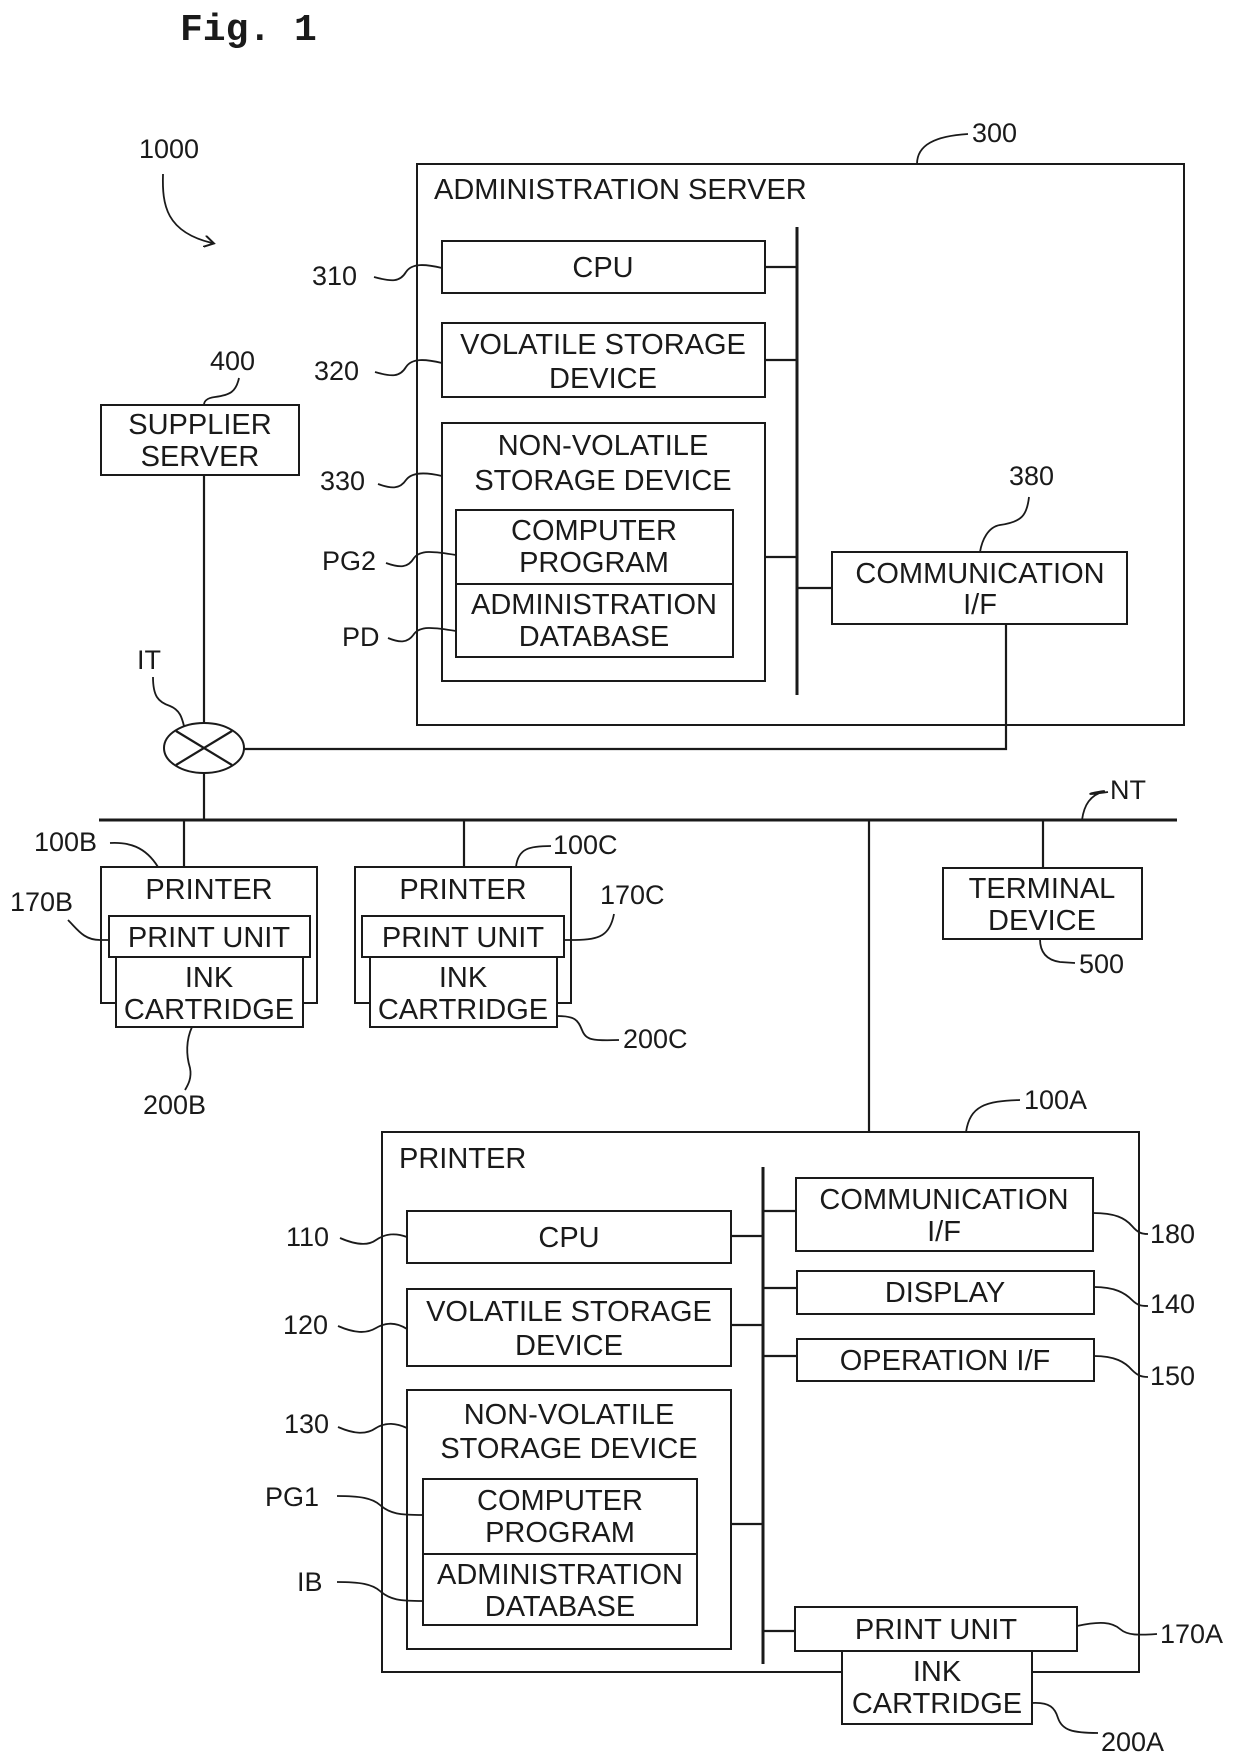  Describe the element at coordinates (306, 1424) in the screenshot. I see `ref-130: 130` at that location.